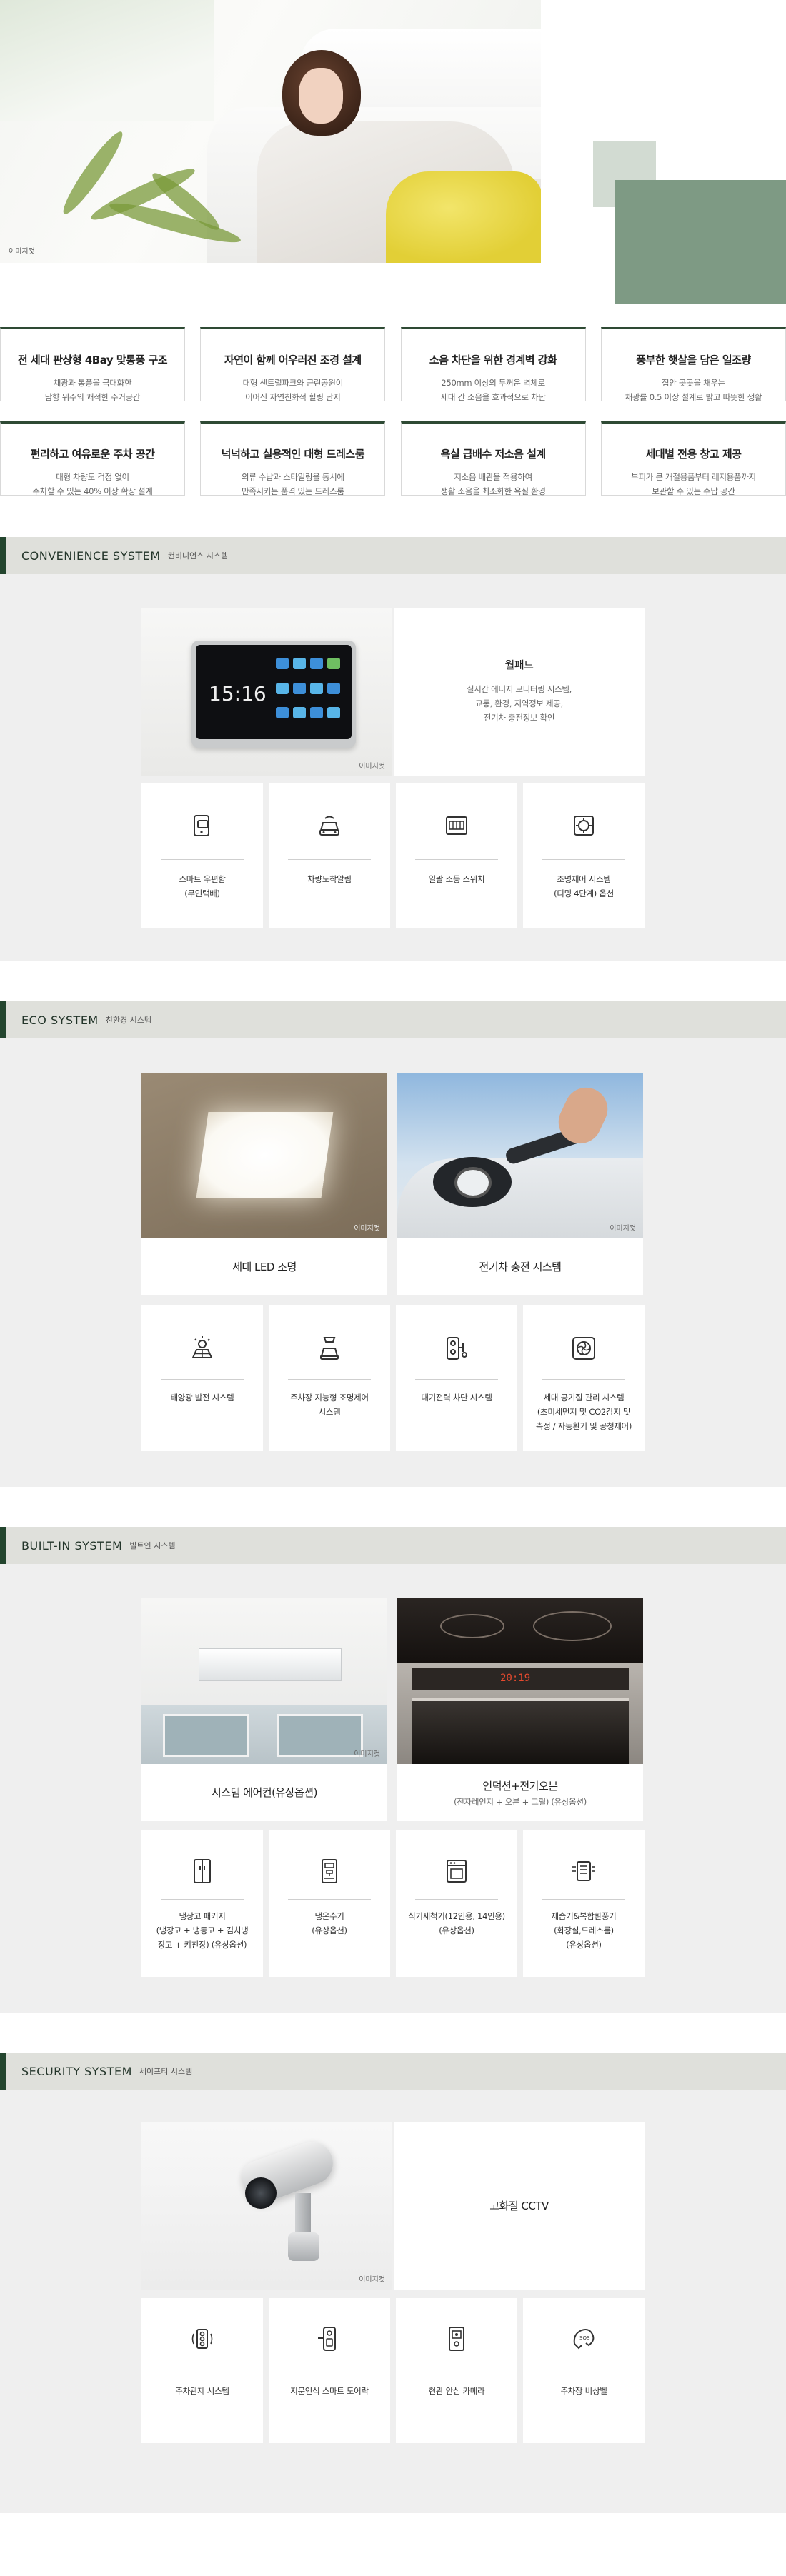  I want to click on feature-desc: 250mm 이상의 두꺼운 벽체로 세대 간 소음을 효과적으로 차단, so click(493, 390).